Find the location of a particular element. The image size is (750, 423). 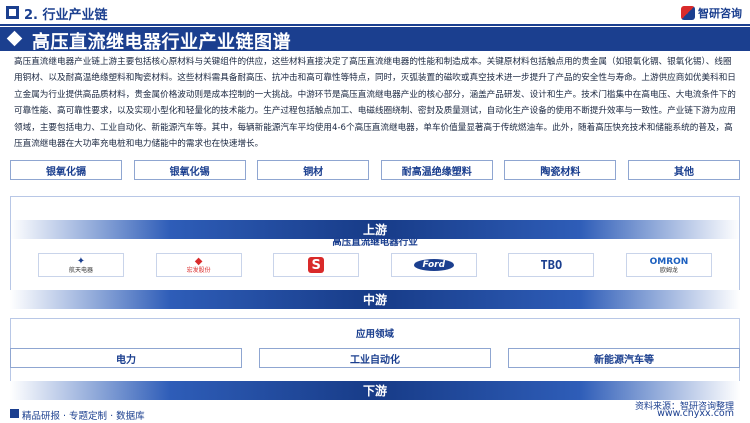

company-logo: ◆ 宏发股份 is located at coordinates (198, 265).